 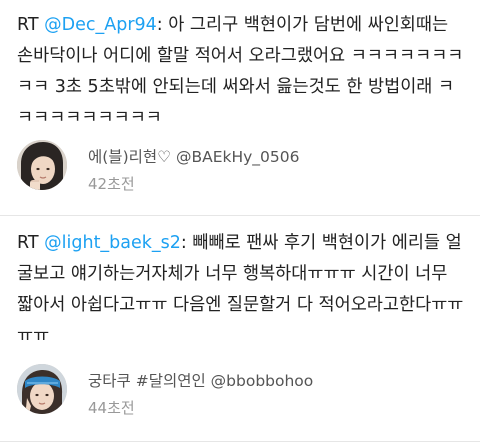 I want to click on author-name: 궁타쿠 #달의연인 @bbobbohoo, so click(x=200, y=380).